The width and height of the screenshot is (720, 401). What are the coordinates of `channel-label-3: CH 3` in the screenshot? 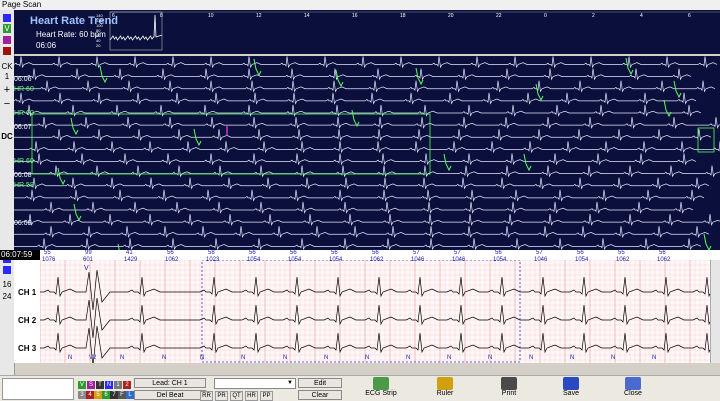 It's located at (27, 348).